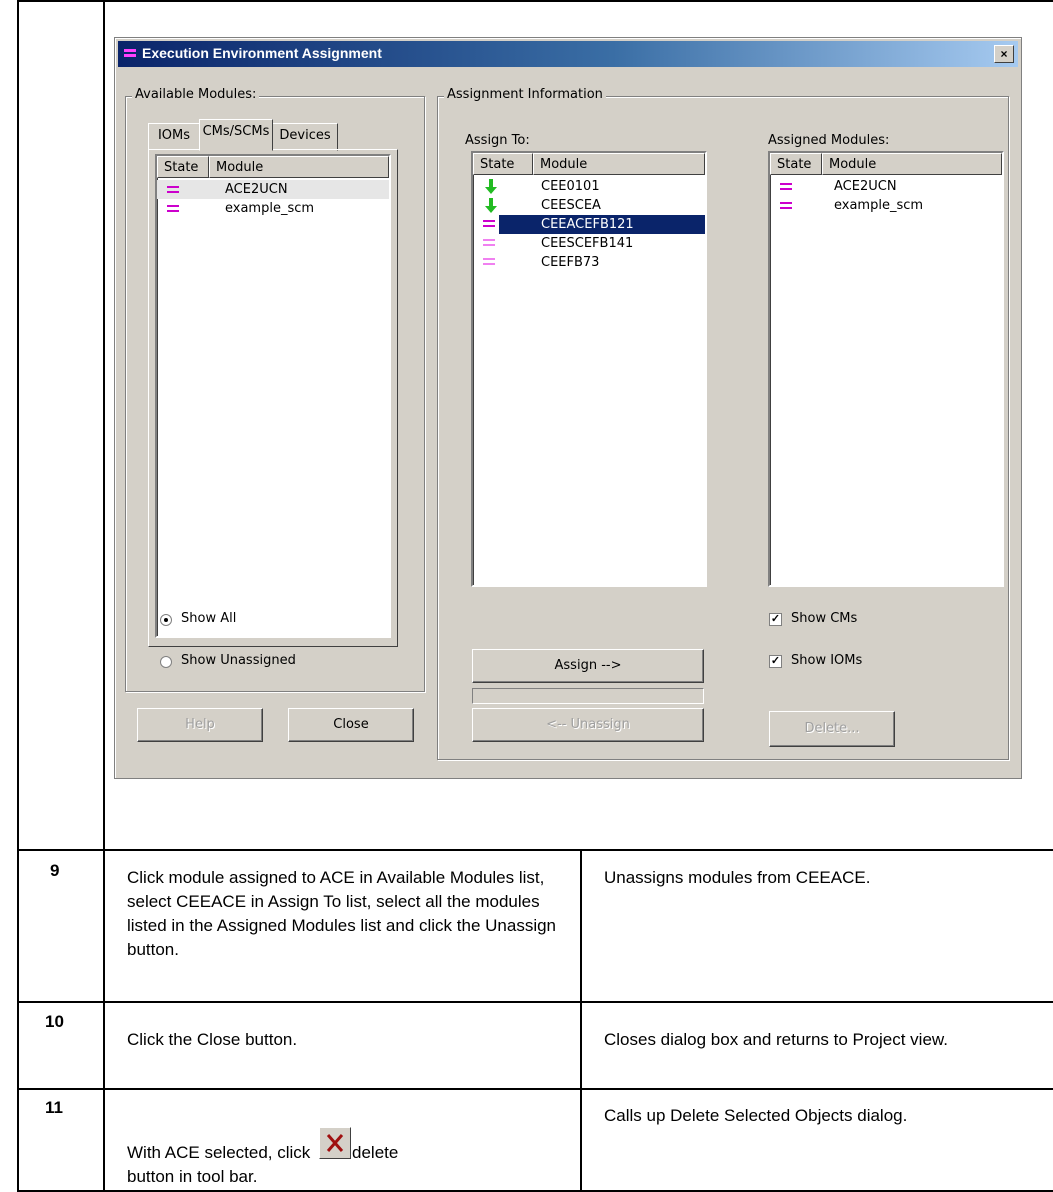  I want to click on list-item-selected: CEEACEFB121, so click(589, 224).